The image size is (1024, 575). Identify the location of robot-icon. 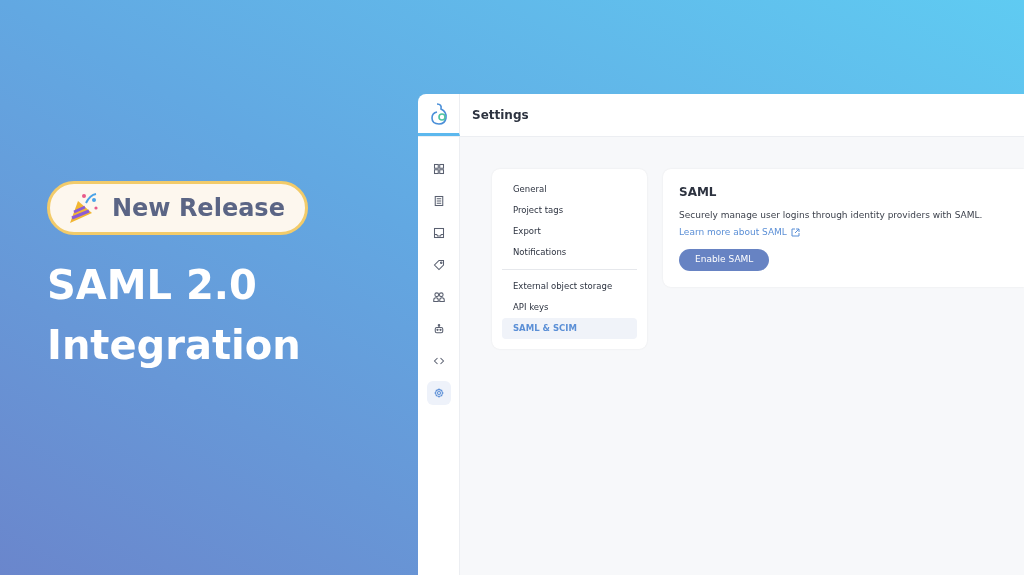
(438, 329).